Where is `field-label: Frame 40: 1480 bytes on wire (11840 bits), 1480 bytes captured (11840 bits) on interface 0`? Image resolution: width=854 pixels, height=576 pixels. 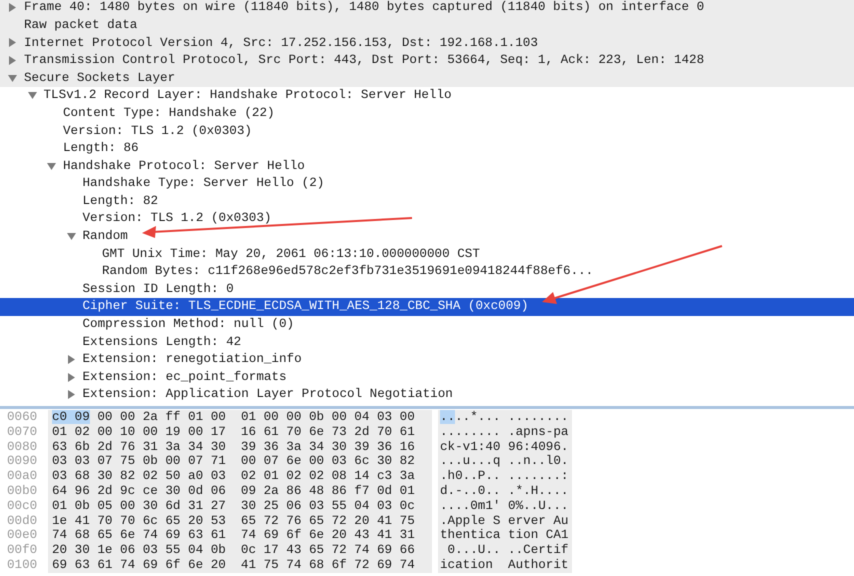
field-label: Frame 40: 1480 bytes on wire (11840 bits), 1480 bytes captured (11840 bits) on interface 0 is located at coordinates (364, 8).